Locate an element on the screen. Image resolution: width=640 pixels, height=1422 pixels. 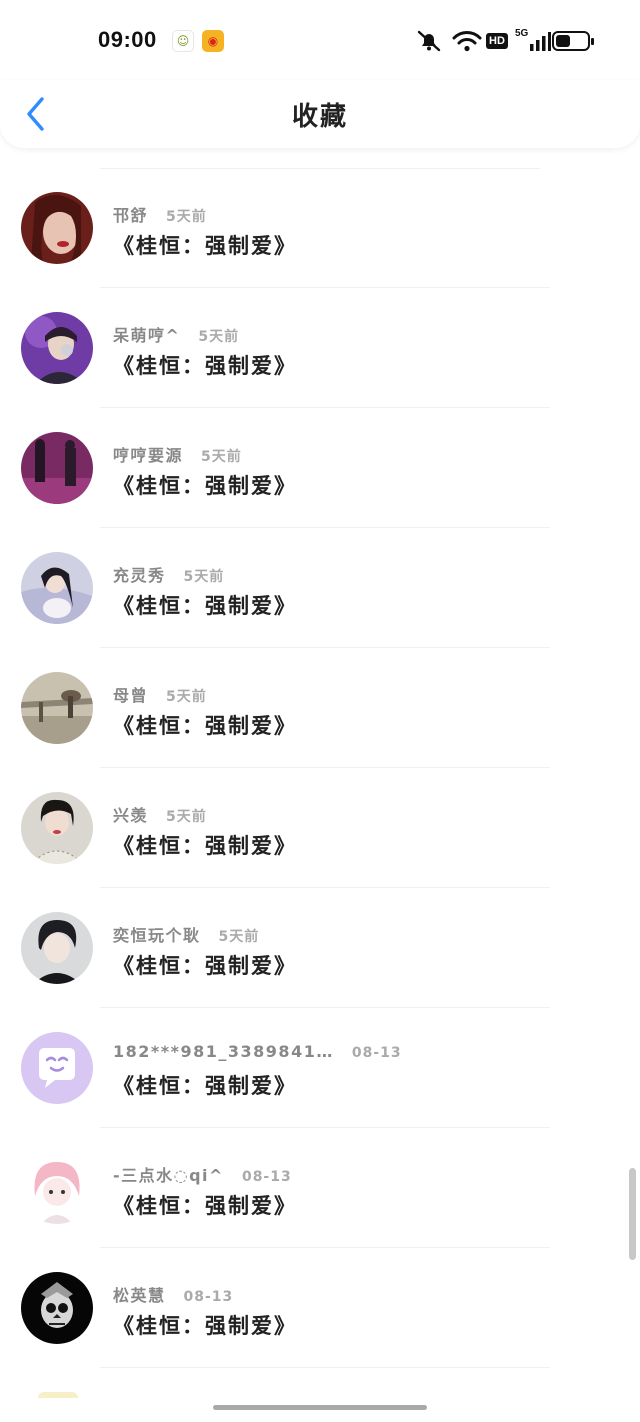
app-notification-icon: ☺ is located at coordinates (183, 41).